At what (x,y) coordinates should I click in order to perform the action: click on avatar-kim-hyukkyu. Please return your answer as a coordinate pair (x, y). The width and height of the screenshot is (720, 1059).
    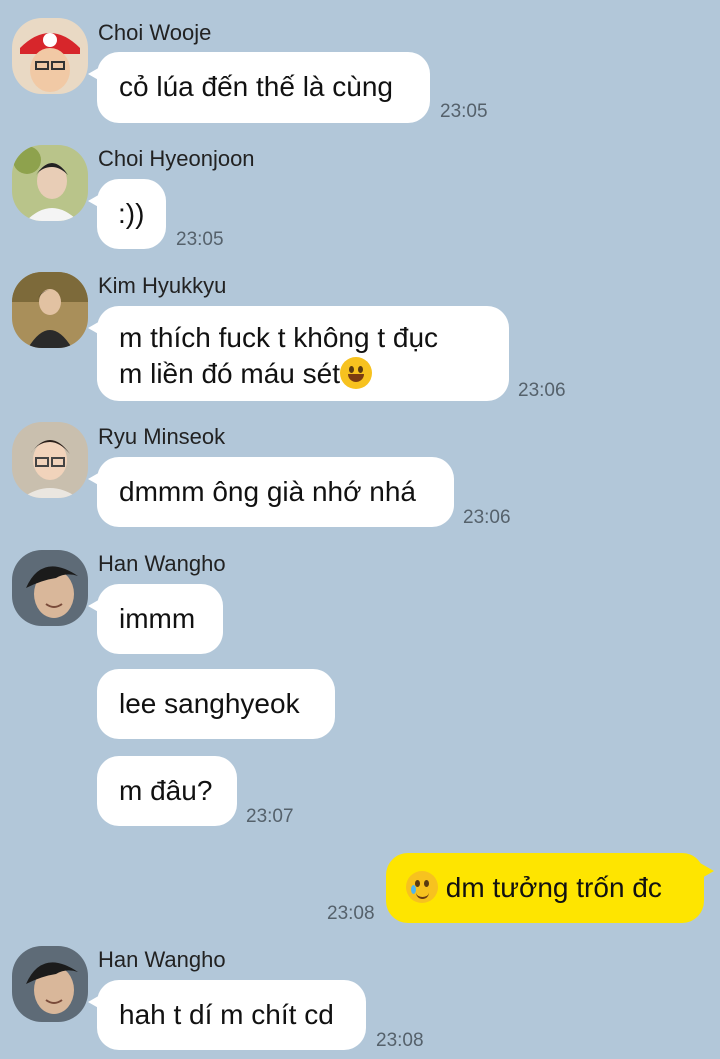
    Looking at the image, I should click on (50, 310).